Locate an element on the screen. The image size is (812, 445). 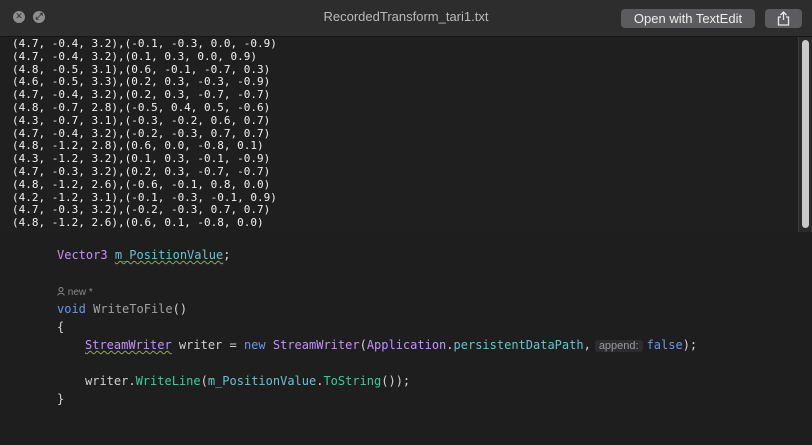
field-name: m_PositionValue is located at coordinates (169, 255).